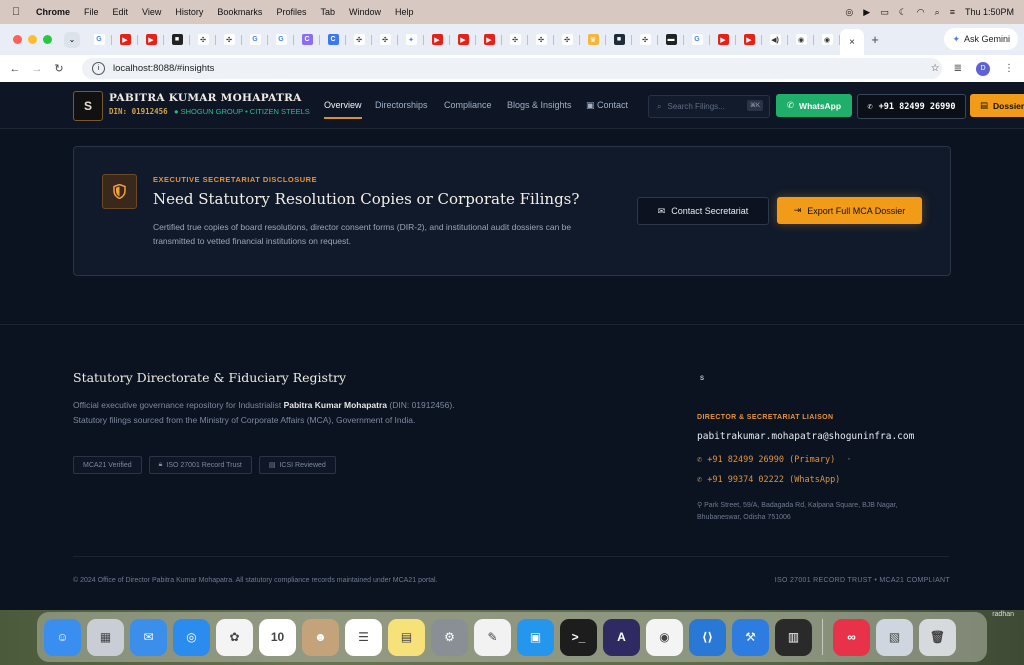  What do you see at coordinates (952, 12) in the screenshot?
I see `control-center-icon: ≡` at bounding box center [952, 12].